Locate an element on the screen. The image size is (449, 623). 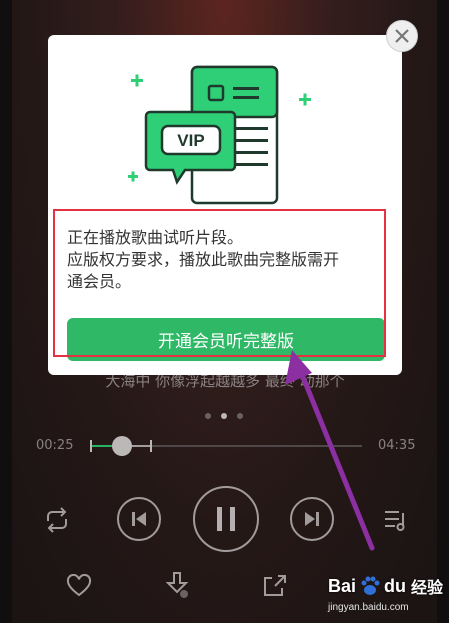
paw-icon is located at coordinates (370, 585).